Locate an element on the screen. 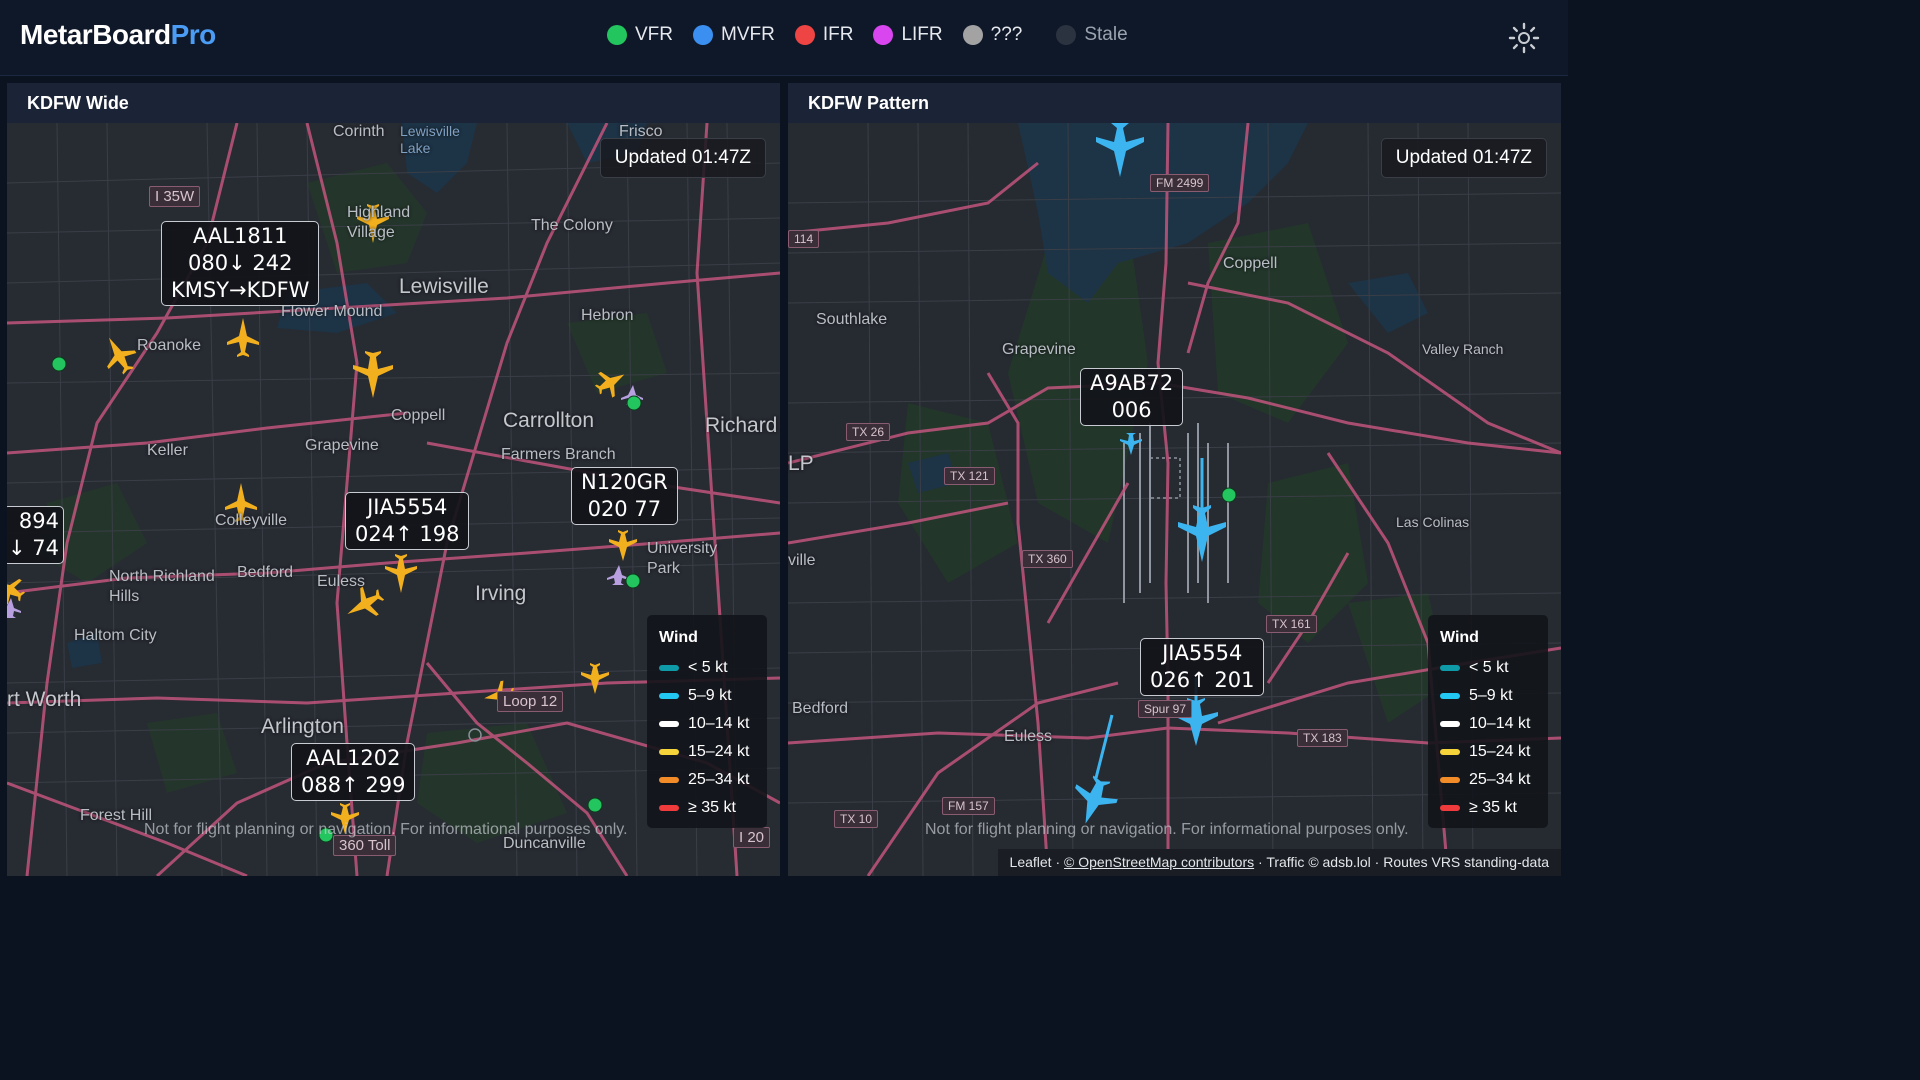 This screenshot has width=1920, height=1080. osm-link: © OpenStreetMap contributors is located at coordinates (1159, 862).